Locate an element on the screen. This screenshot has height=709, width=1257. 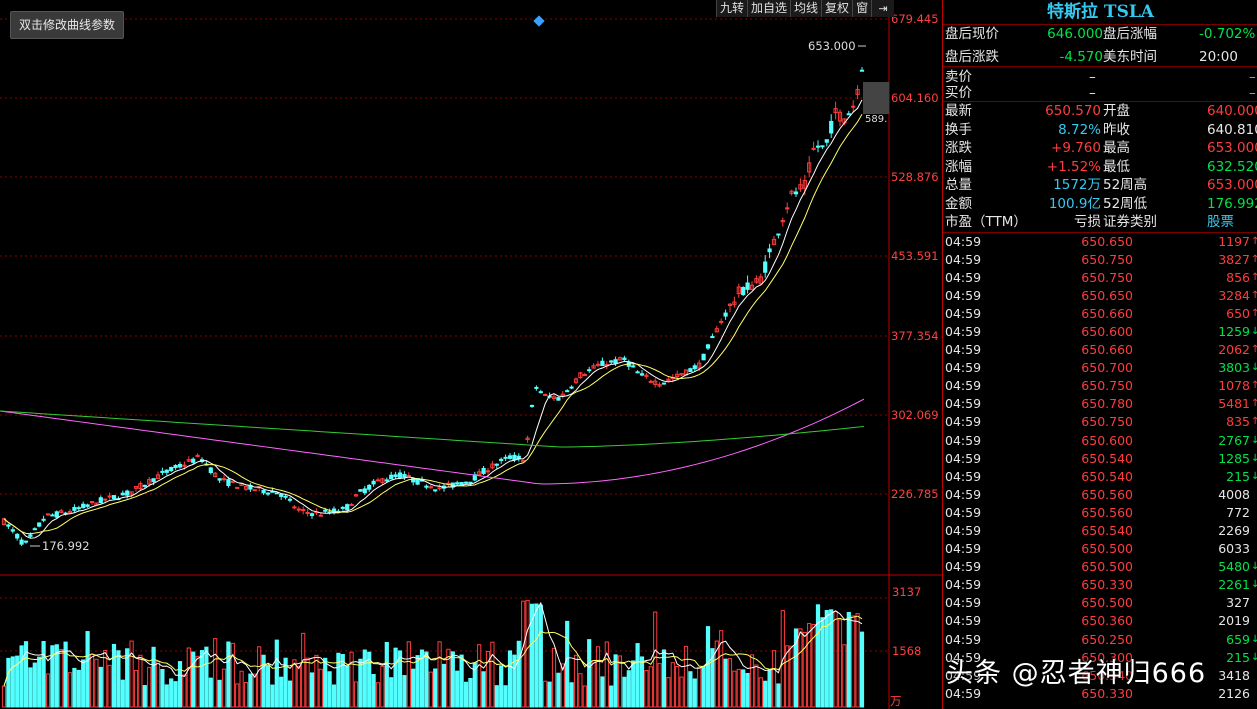
price-axis-label: 377.354 is located at coordinates (915, 336).